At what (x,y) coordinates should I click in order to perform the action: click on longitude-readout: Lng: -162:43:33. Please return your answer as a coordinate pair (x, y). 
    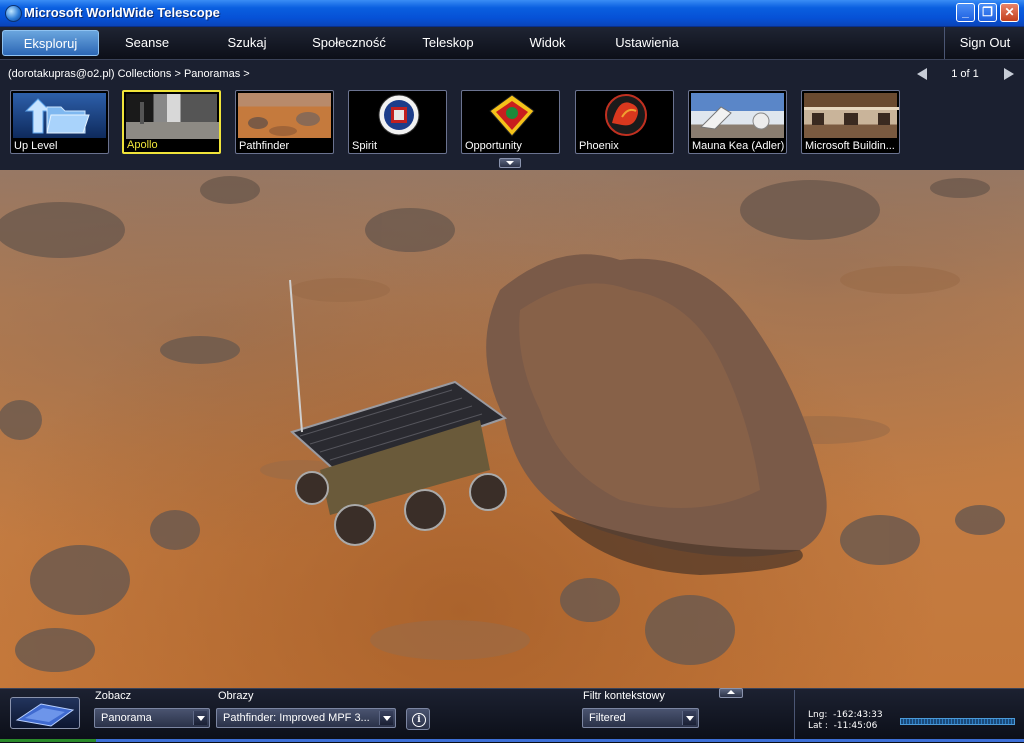
    Looking at the image, I should click on (845, 715).